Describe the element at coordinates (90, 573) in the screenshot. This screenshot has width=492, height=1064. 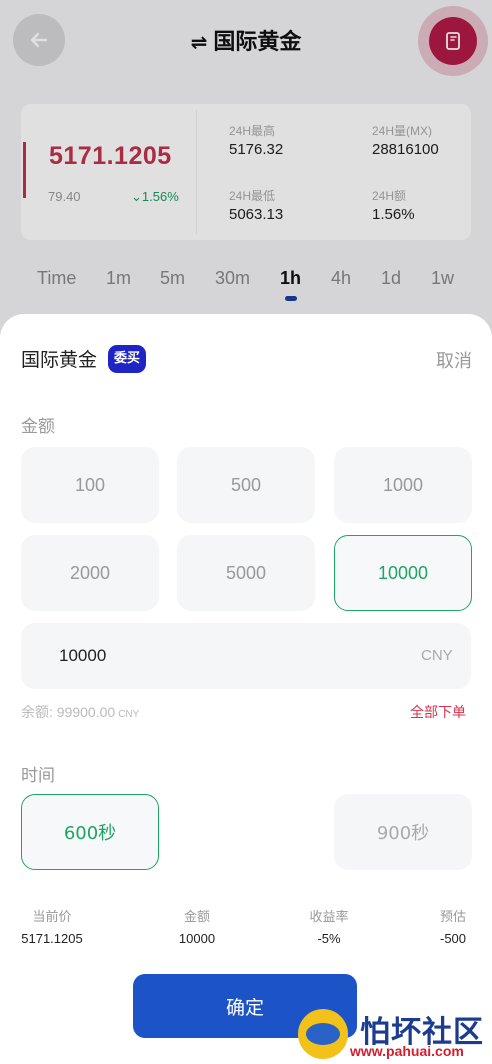
I see `amount-option-2000: 2000` at that location.